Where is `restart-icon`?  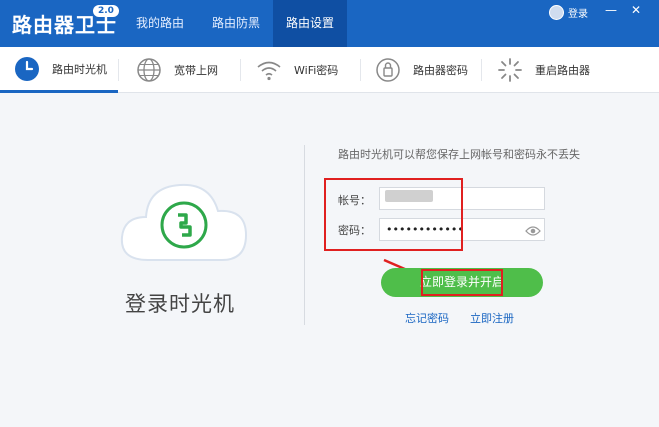 restart-icon is located at coordinates (510, 70).